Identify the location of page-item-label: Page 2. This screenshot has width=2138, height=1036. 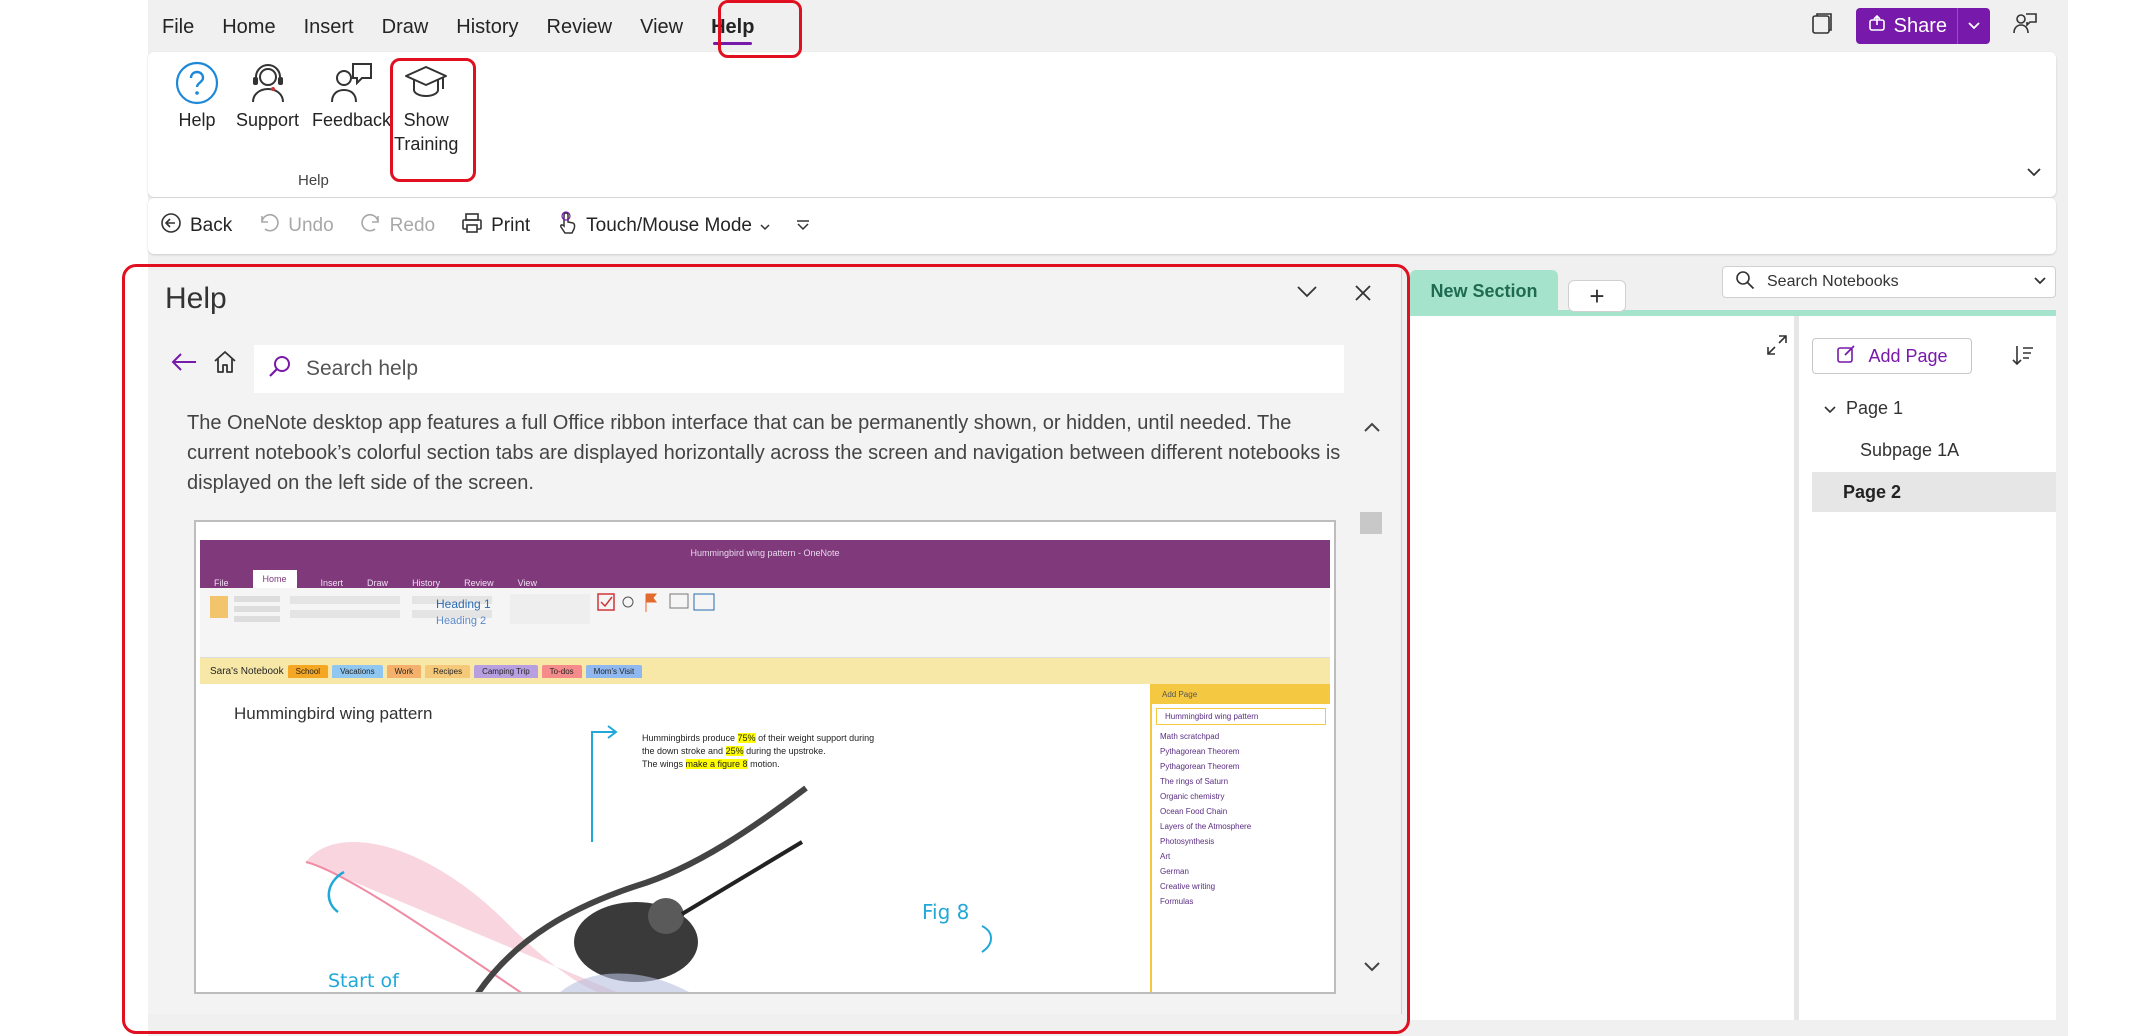
(1872, 491).